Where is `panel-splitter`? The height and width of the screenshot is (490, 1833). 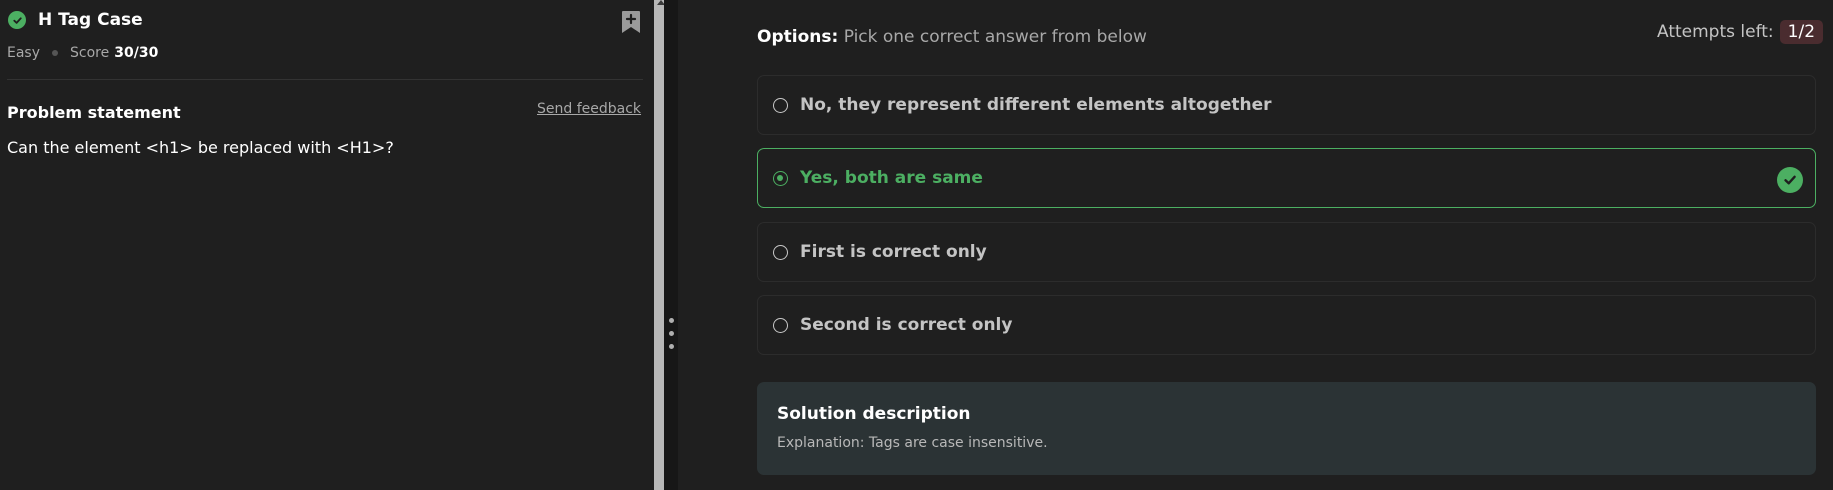
panel-splitter is located at coordinates (671, 245).